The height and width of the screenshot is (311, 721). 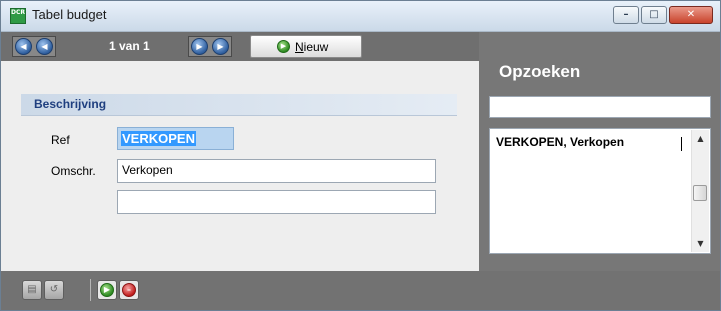 What do you see at coordinates (69, 14) in the screenshot?
I see `window-title: Tabel budget` at bounding box center [69, 14].